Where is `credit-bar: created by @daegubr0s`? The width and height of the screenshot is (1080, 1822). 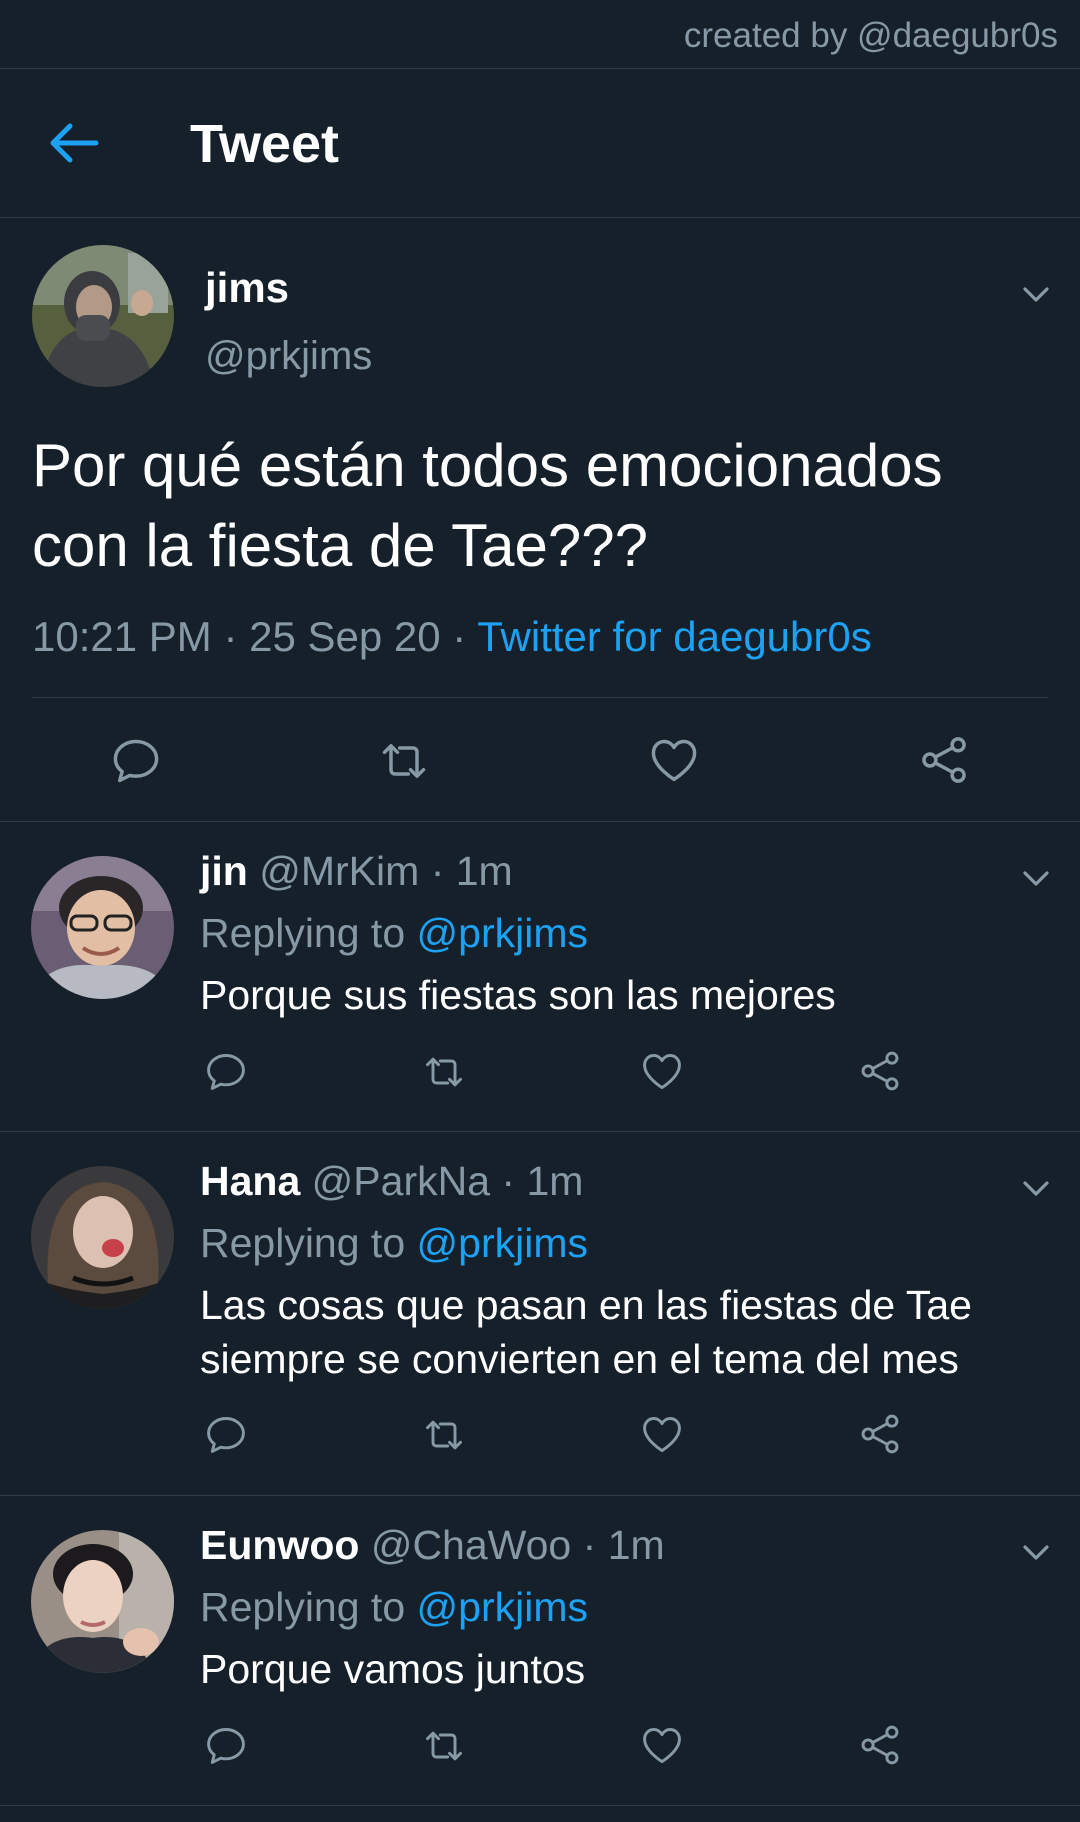 credit-bar: created by @daegubr0s is located at coordinates (540, 34).